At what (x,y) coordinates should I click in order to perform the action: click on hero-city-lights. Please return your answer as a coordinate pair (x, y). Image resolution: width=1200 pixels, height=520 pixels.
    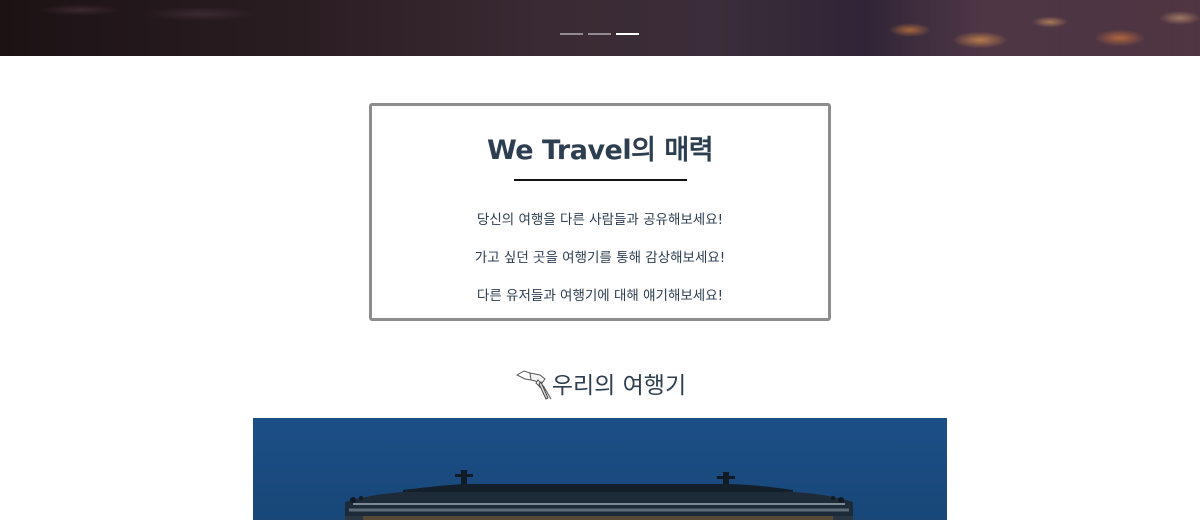
    Looking at the image, I should click on (1035, 28).